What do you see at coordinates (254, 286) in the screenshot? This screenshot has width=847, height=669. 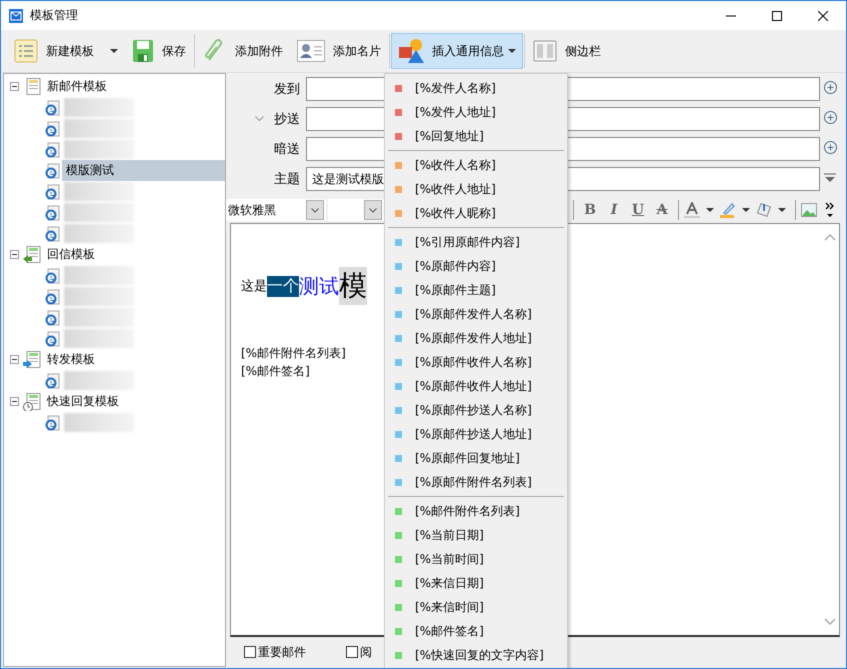 I see `editor-text: 这是` at bounding box center [254, 286].